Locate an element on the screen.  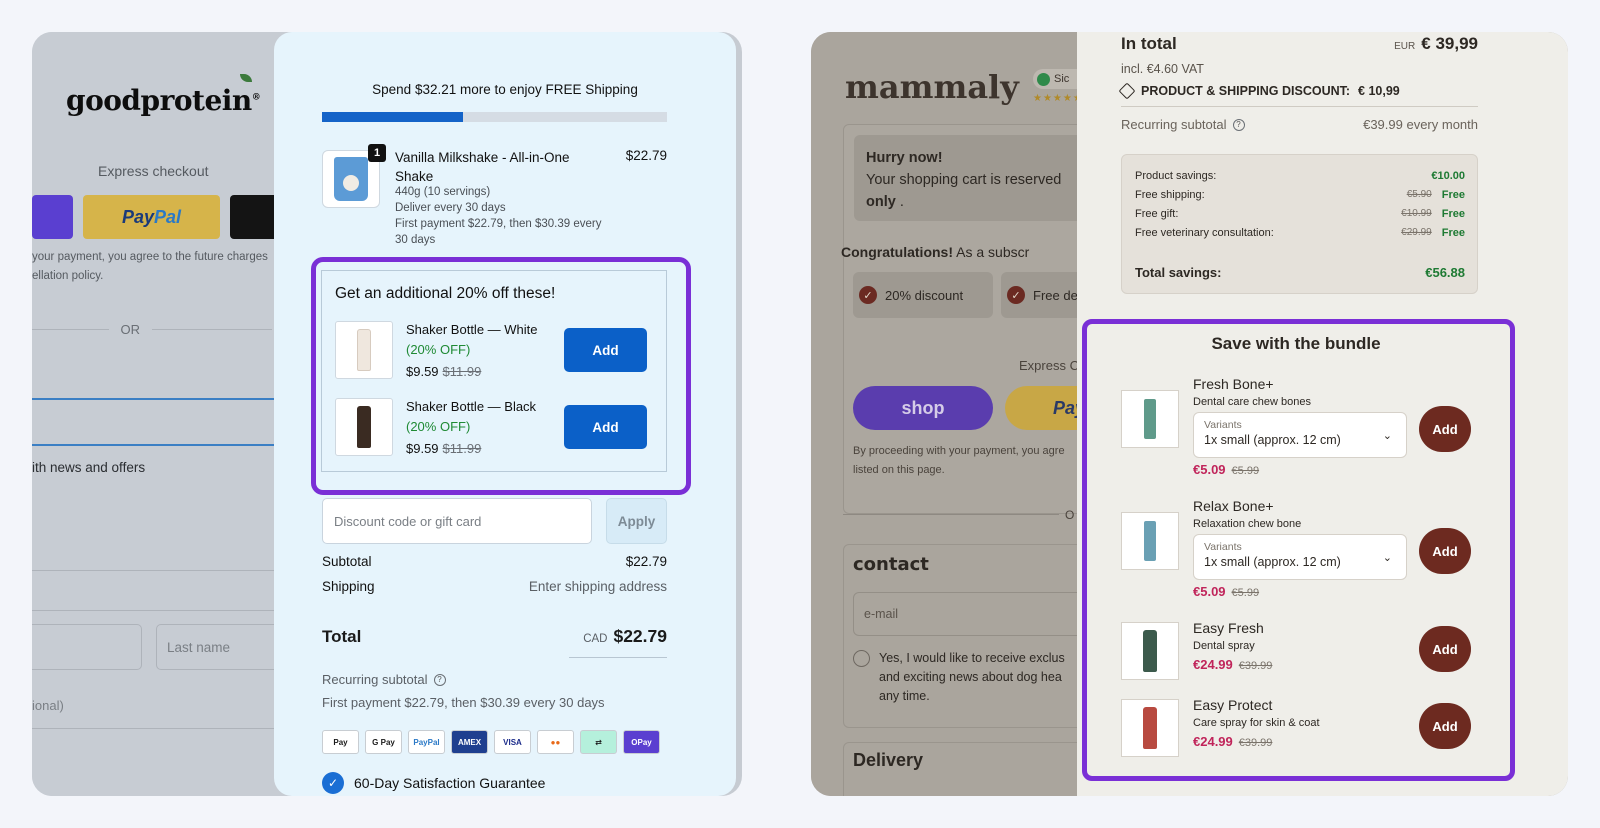
or-divider: OR is located at coordinates (152, 329).